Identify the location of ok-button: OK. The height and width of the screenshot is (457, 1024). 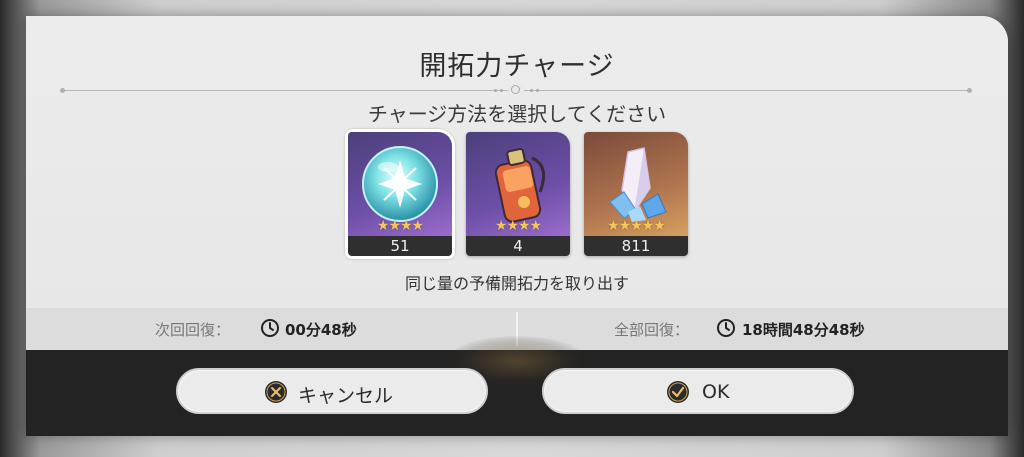
(698, 391).